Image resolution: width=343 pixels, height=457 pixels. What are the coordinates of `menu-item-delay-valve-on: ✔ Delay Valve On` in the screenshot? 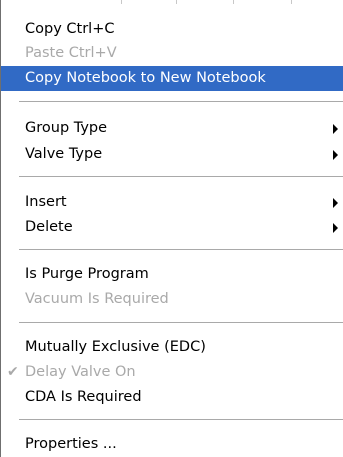 It's located at (172, 372).